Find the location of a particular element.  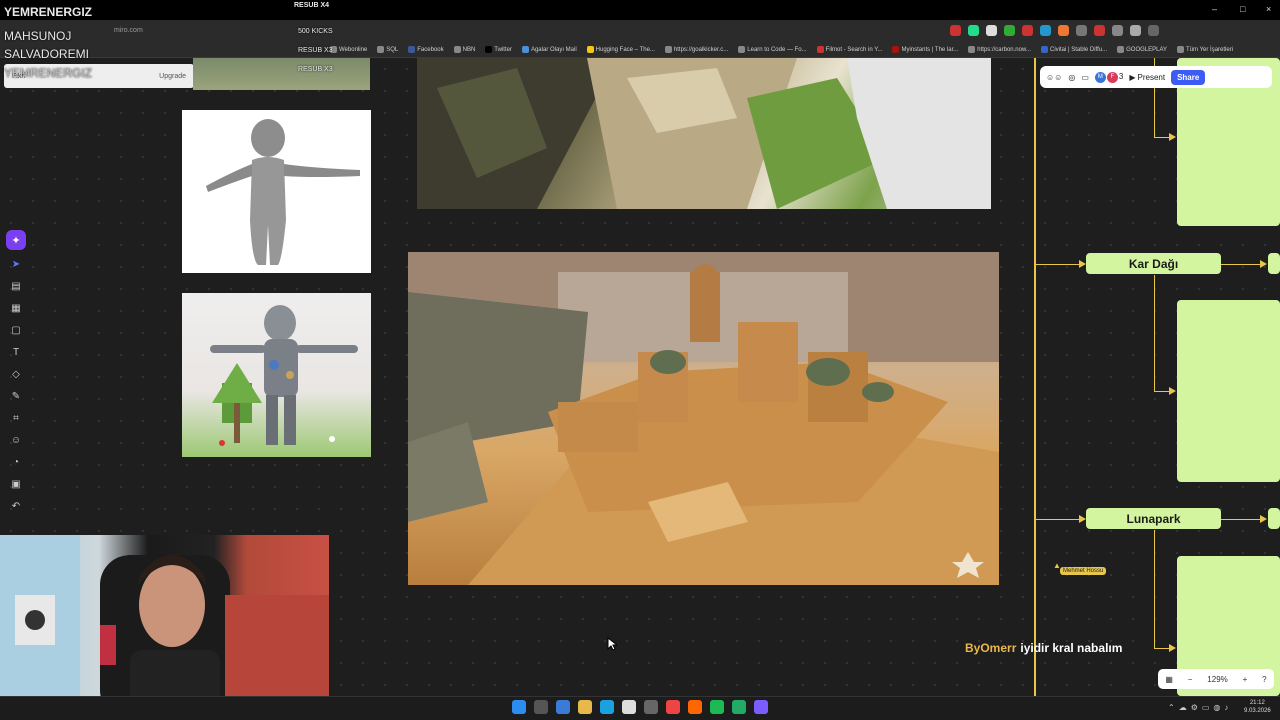

bookmark: Twitter is located at coordinates (498, 49).